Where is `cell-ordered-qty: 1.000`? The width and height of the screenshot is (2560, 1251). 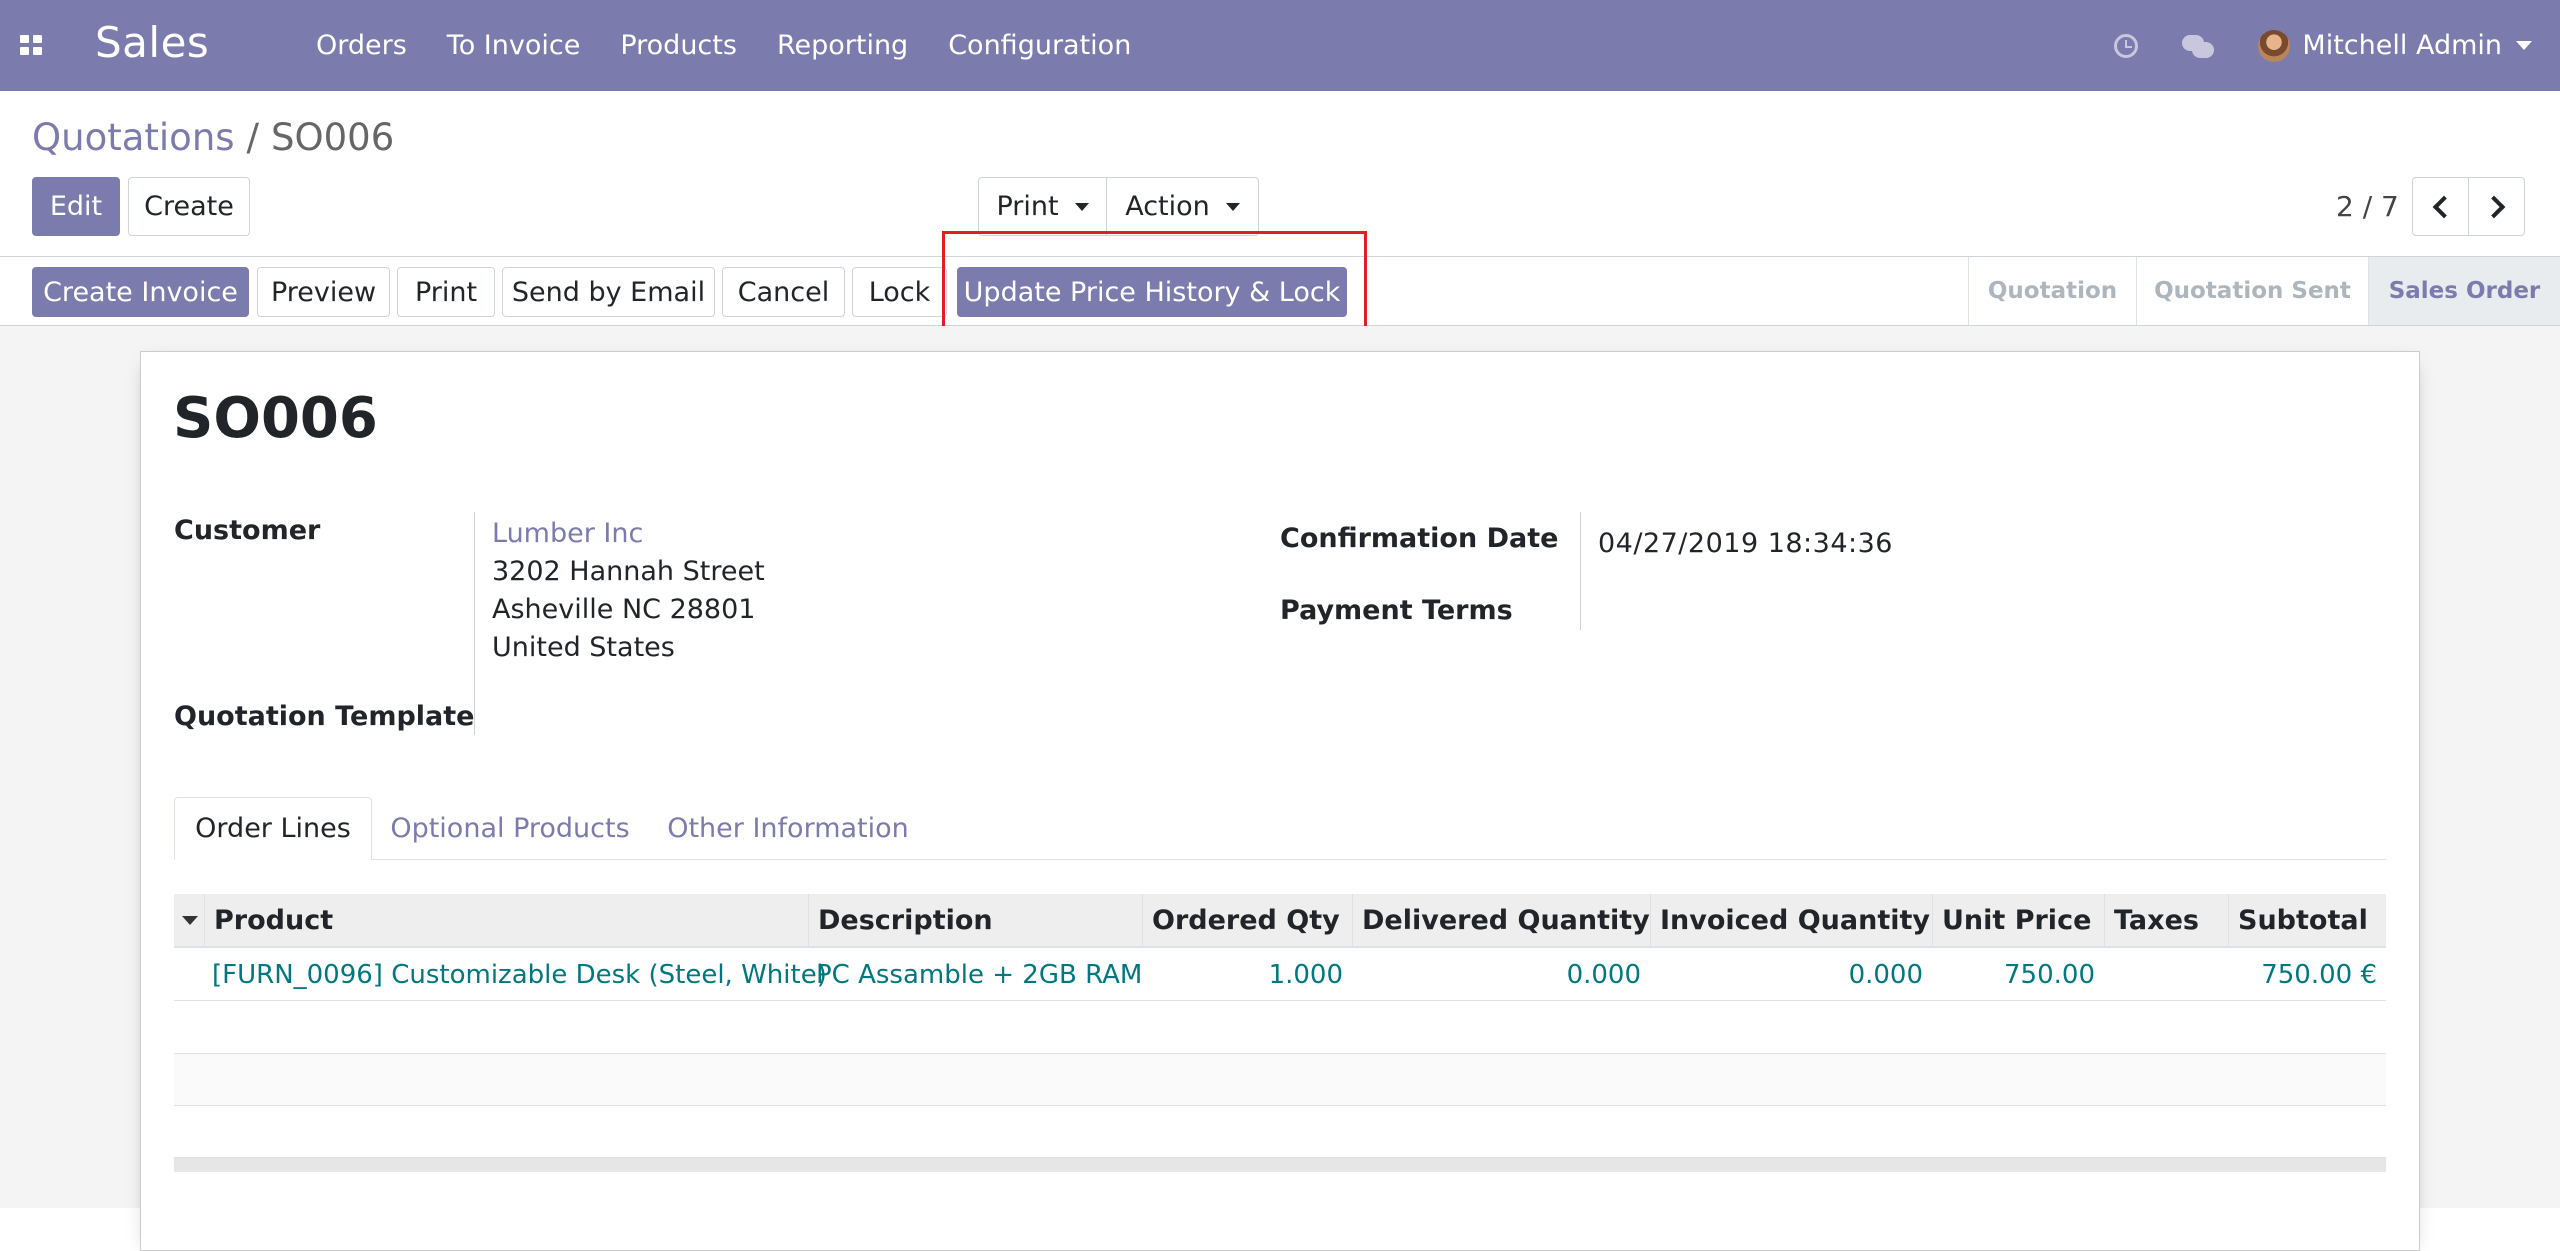
cell-ordered-qty: 1.000 is located at coordinates (1247, 975).